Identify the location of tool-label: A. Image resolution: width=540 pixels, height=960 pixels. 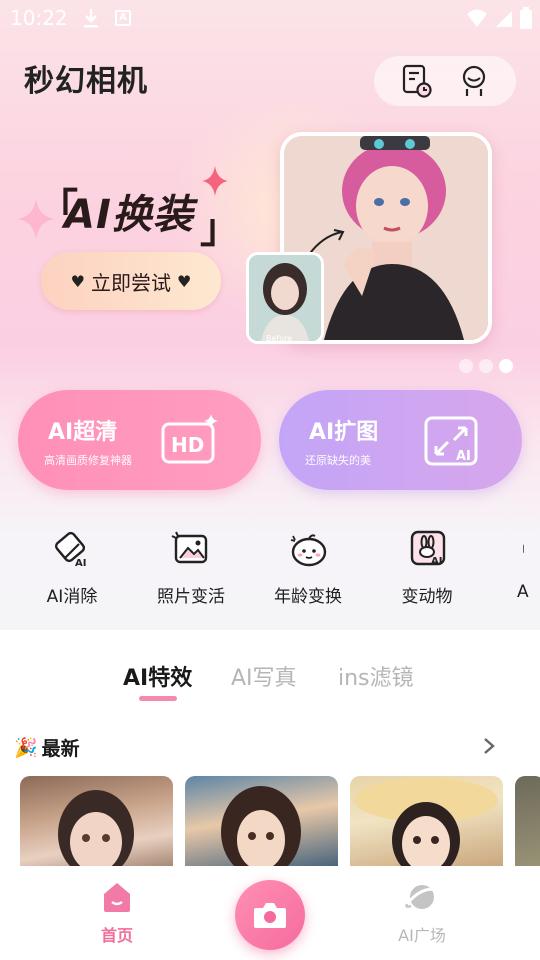
(523, 592).